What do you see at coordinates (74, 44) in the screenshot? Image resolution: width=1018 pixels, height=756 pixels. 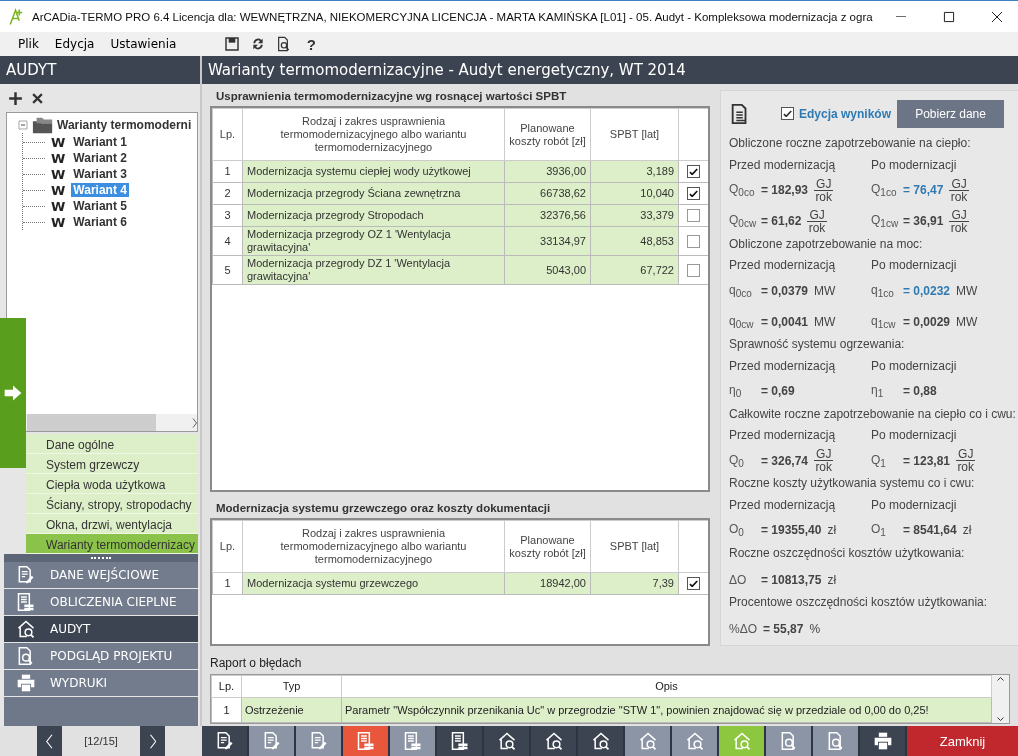 I see `menu-item: Edycja` at bounding box center [74, 44].